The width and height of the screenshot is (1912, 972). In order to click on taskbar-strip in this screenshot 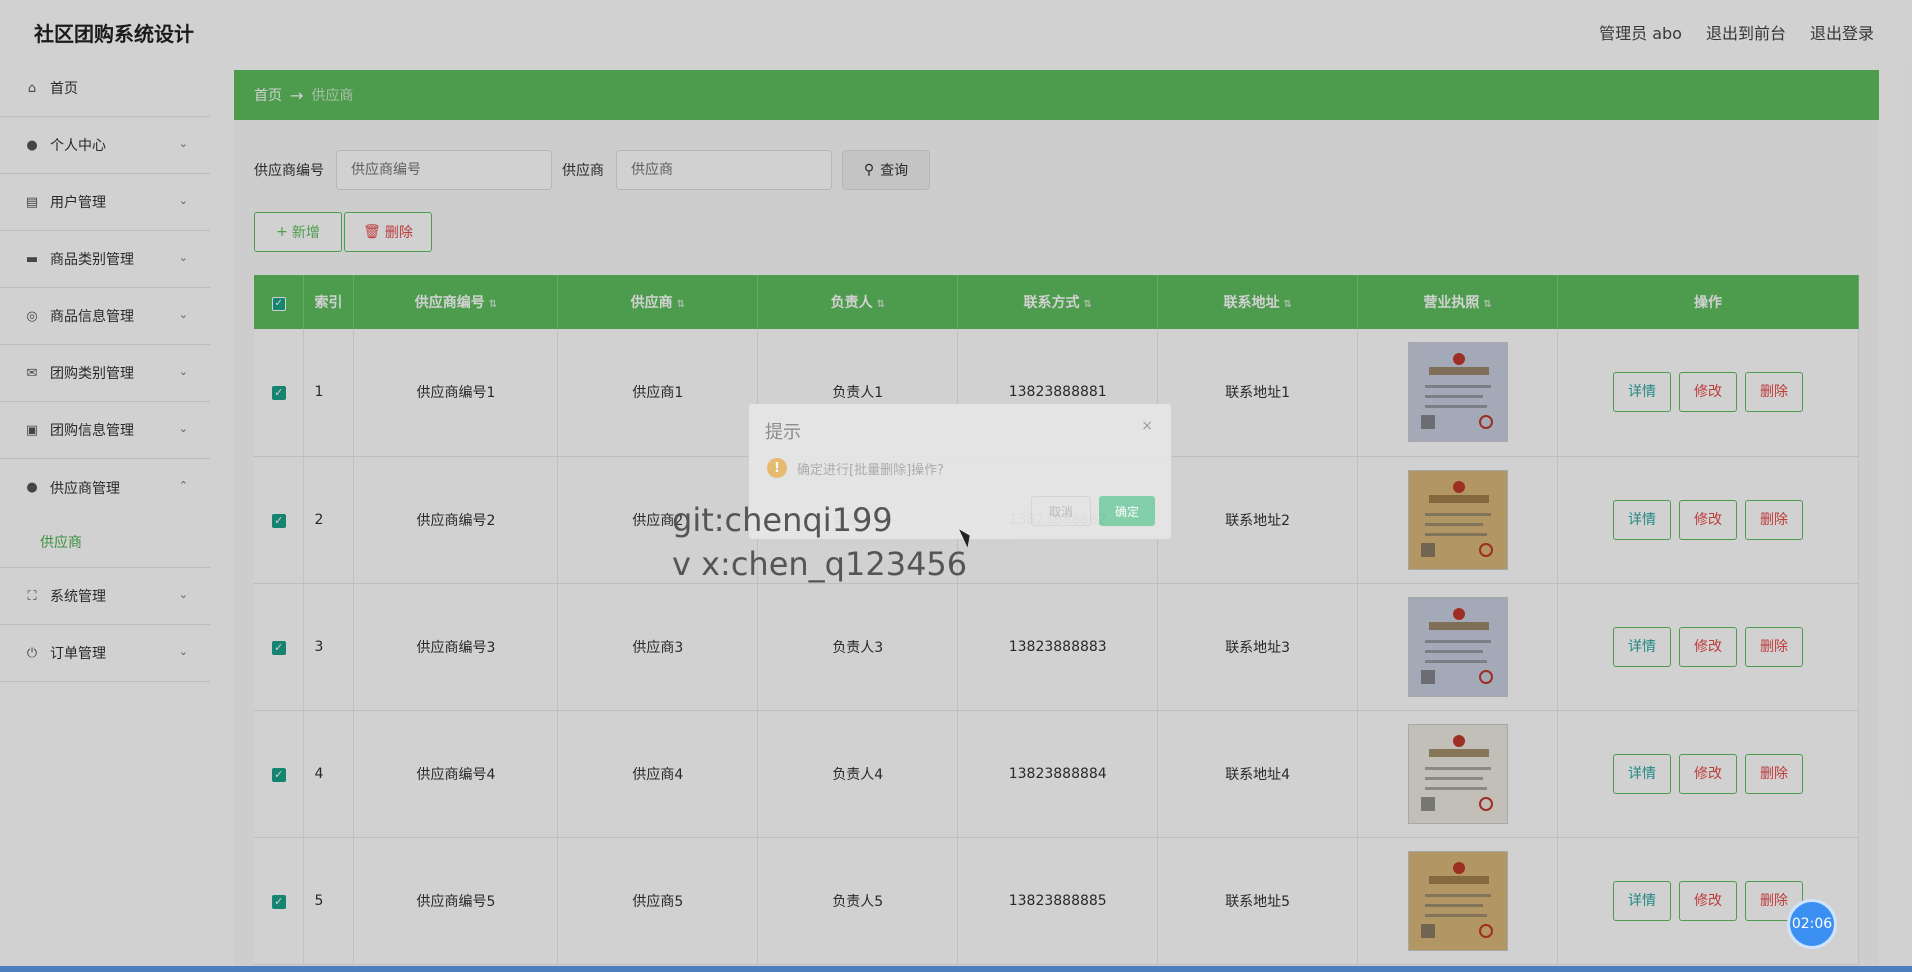, I will do `click(956, 969)`.